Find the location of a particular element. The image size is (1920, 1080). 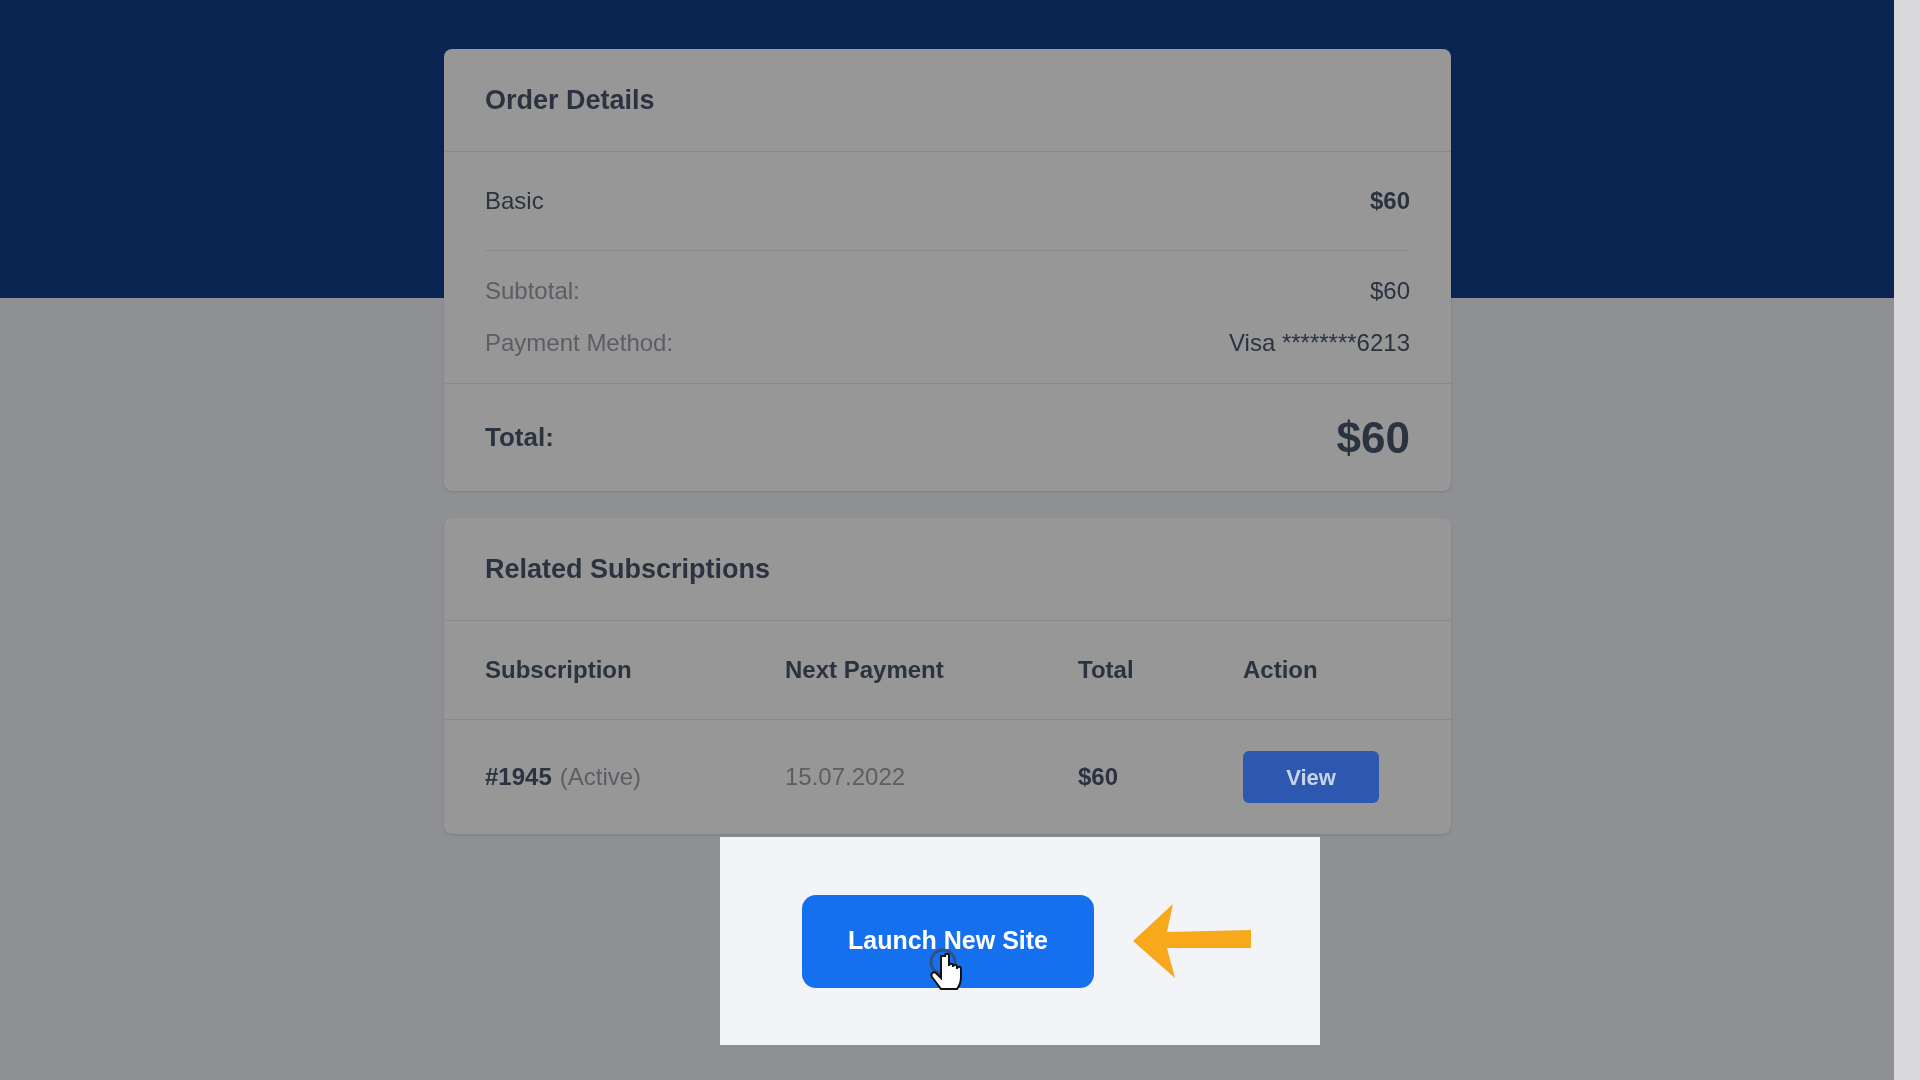

card-title: Order Details is located at coordinates (570, 100).